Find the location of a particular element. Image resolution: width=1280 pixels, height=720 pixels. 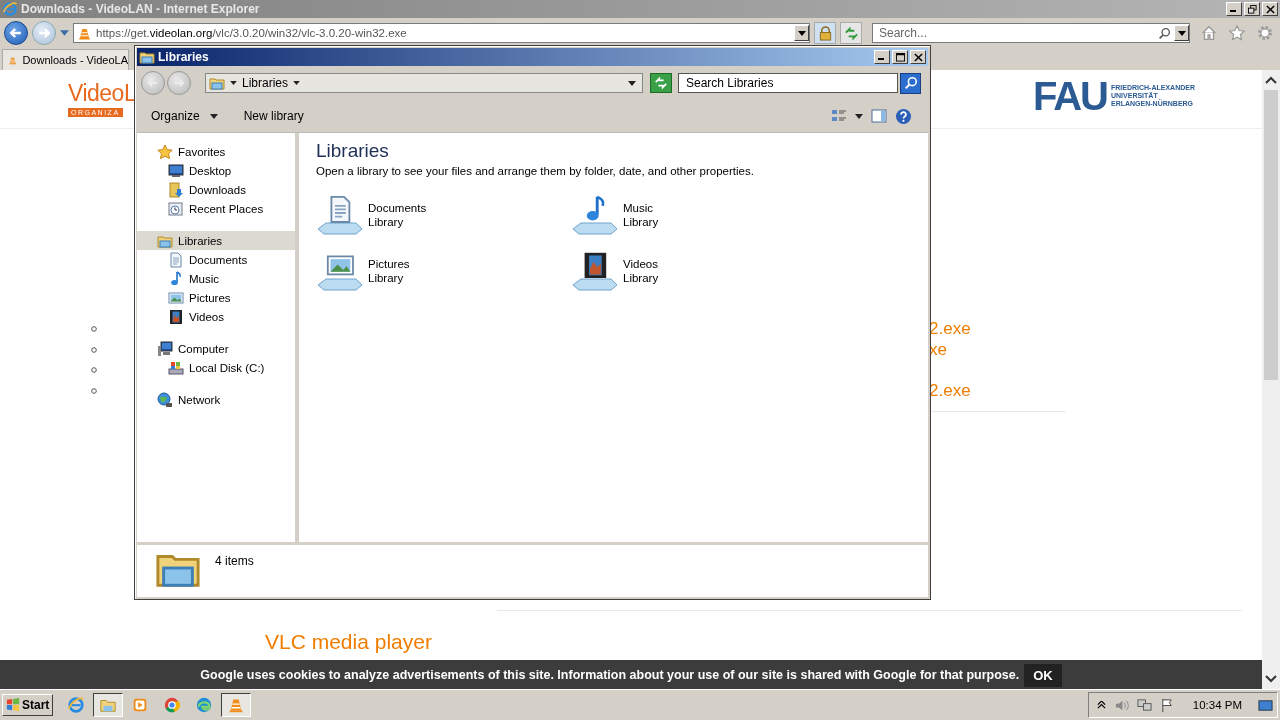

restore-icon is located at coordinates (1252, 9).